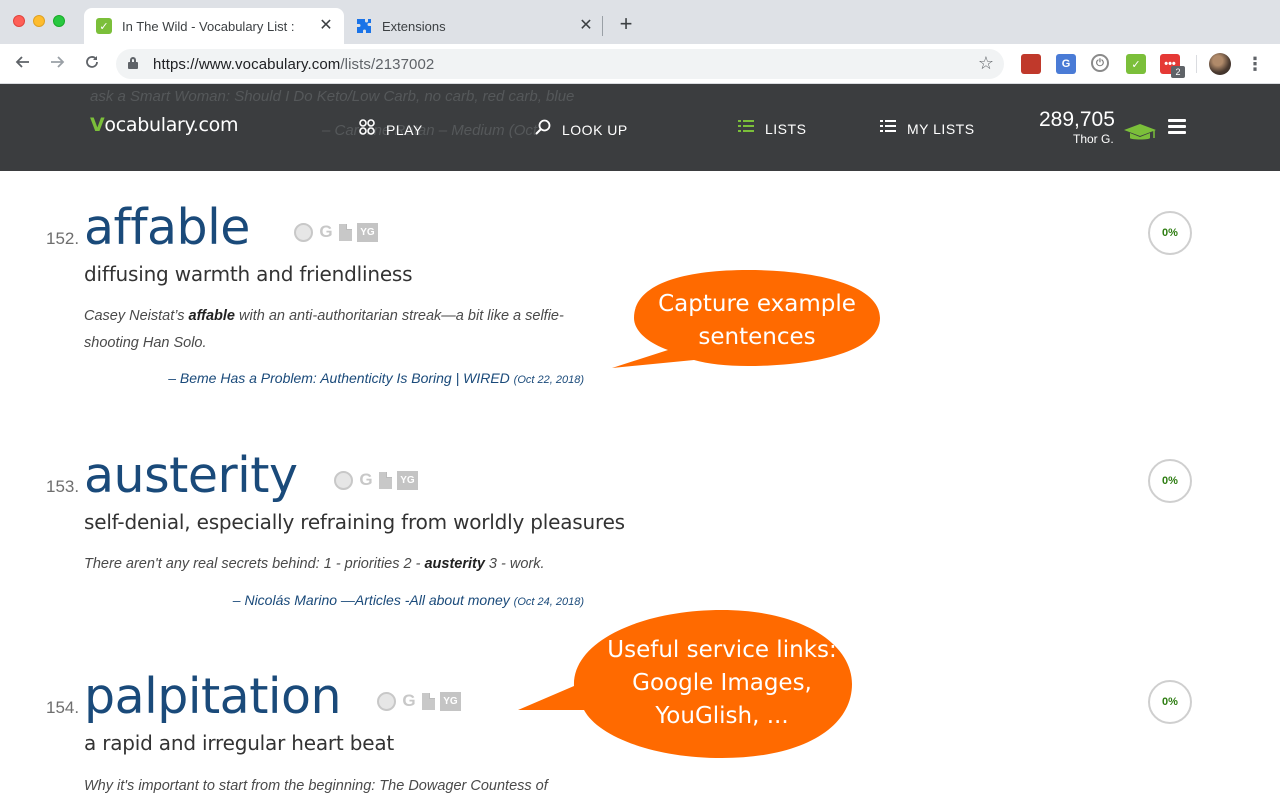 This screenshot has width=1280, height=800. Describe the element at coordinates (133, 63) in the screenshot. I see `lock-icon` at that location.